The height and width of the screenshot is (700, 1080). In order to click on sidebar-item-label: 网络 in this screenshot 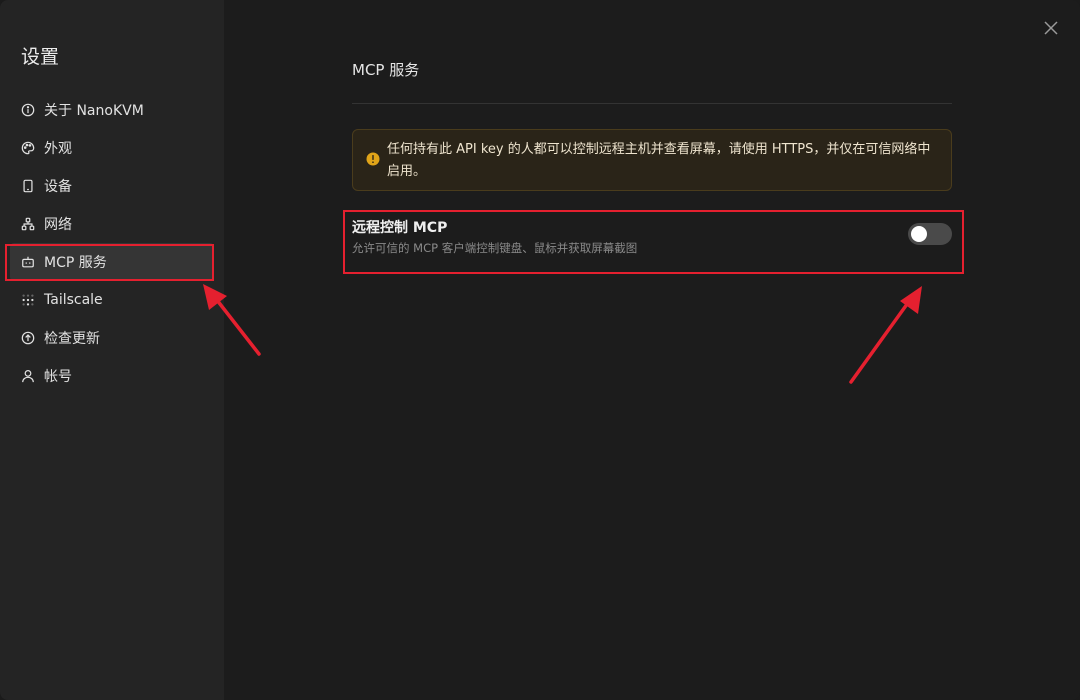, I will do `click(58, 225)`.